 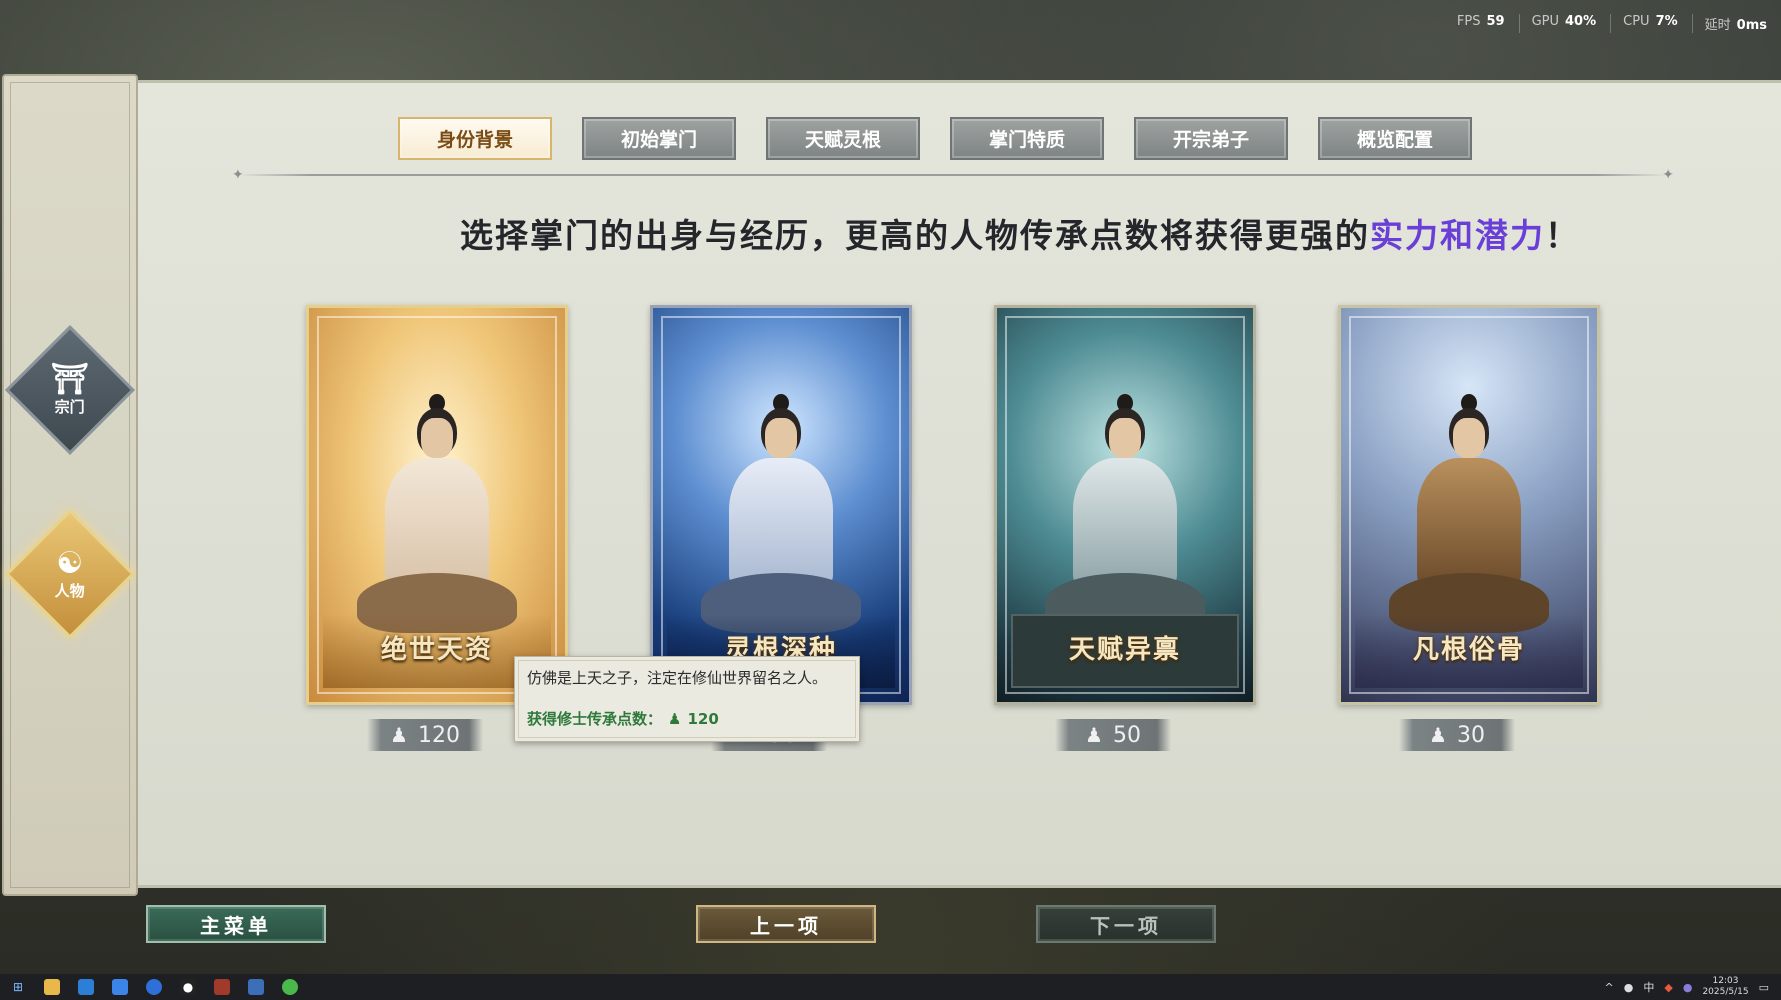 I want to click on gpu-readout: GPU 40%, so click(x=1557, y=23).